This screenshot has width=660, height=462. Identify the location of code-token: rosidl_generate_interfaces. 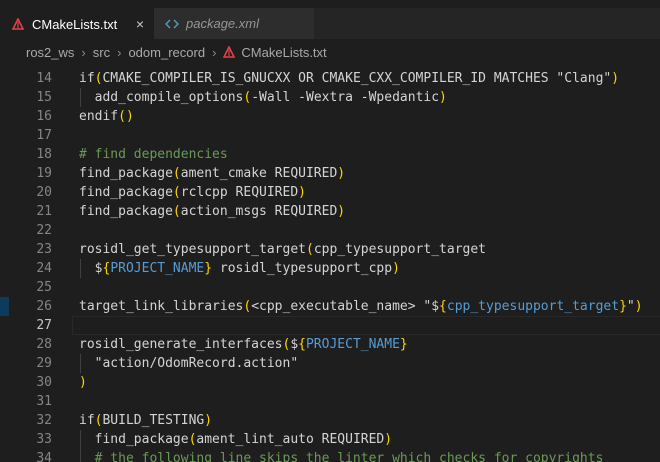
(181, 344).